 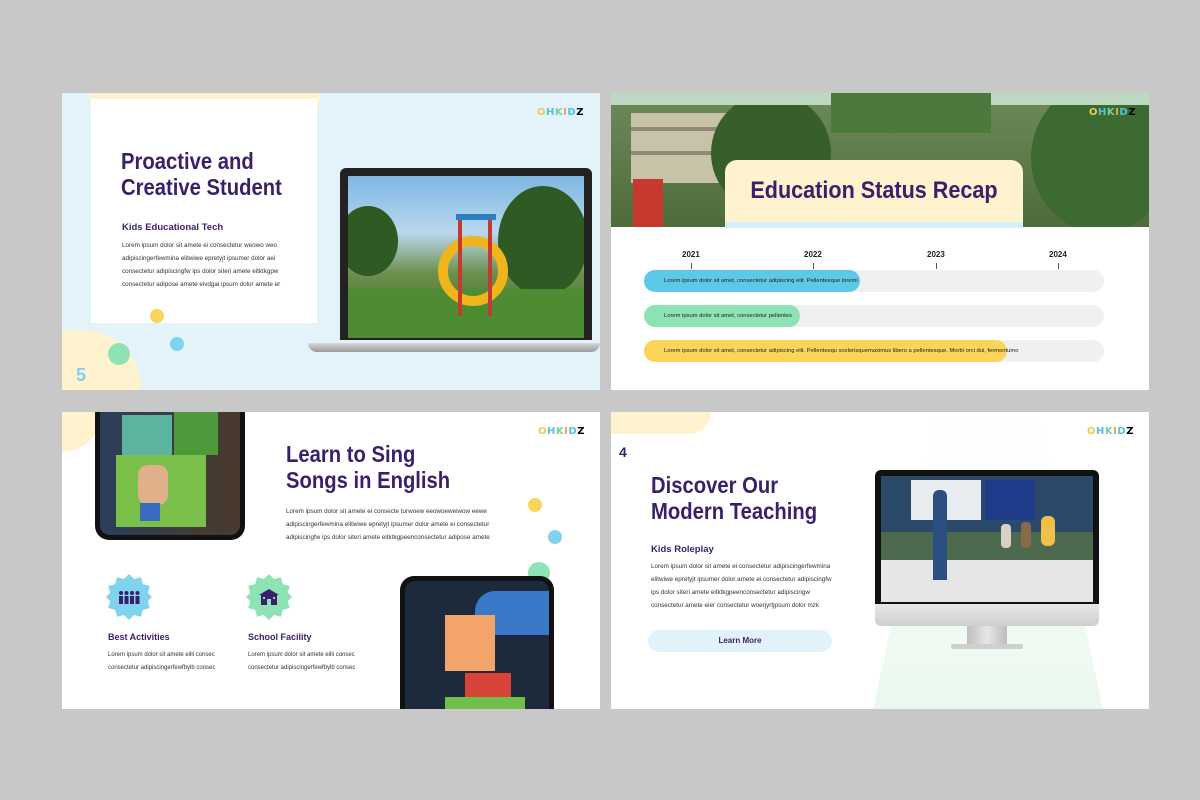 What do you see at coordinates (874, 225) in the screenshot?
I see `title-banner-strip` at bounding box center [874, 225].